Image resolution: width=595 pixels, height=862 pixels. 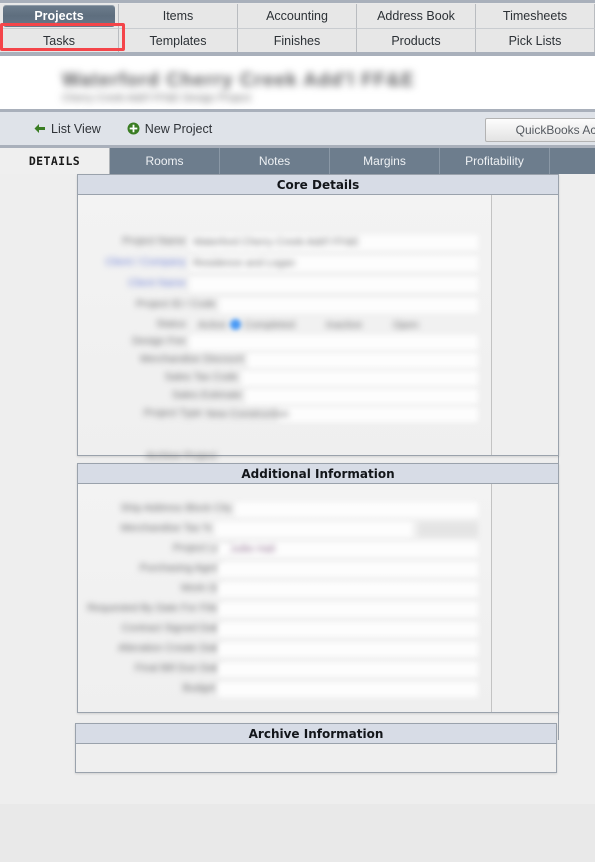 I want to click on nav-tab-projects-label: Projects, so click(x=59, y=16).